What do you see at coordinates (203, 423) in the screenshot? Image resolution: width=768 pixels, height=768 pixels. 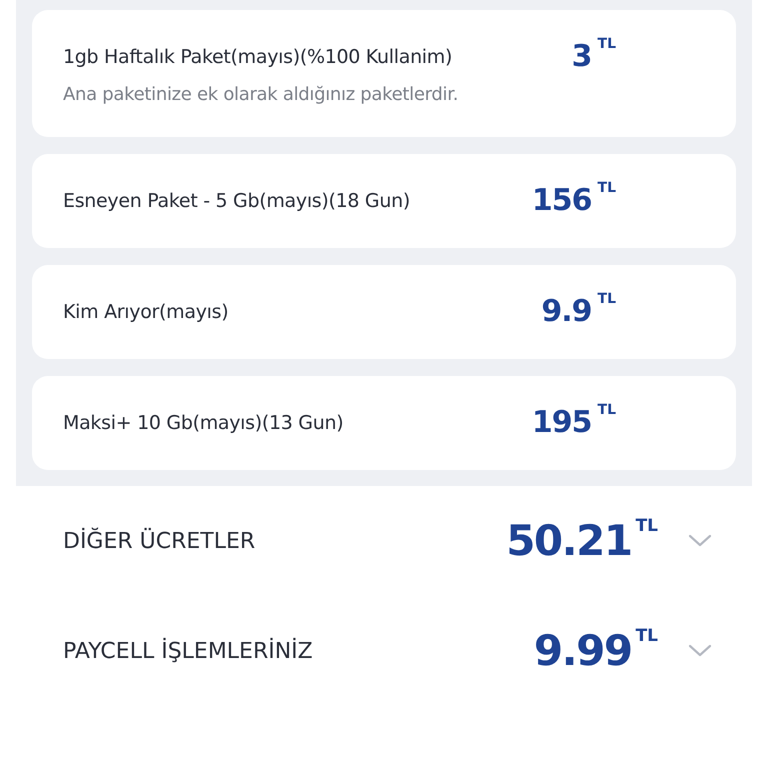 I see `package-name: Maksi+ 10 Gb(mayıs)(13 Gun)` at bounding box center [203, 423].